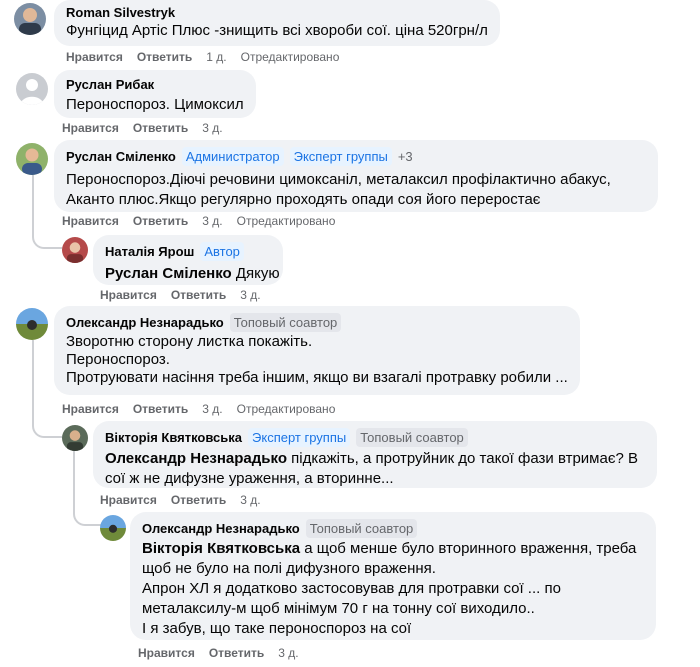 This screenshot has width=700, height=667. Describe the element at coordinates (216, 57) in the screenshot. I see `timestamp: 1 д.` at that location.